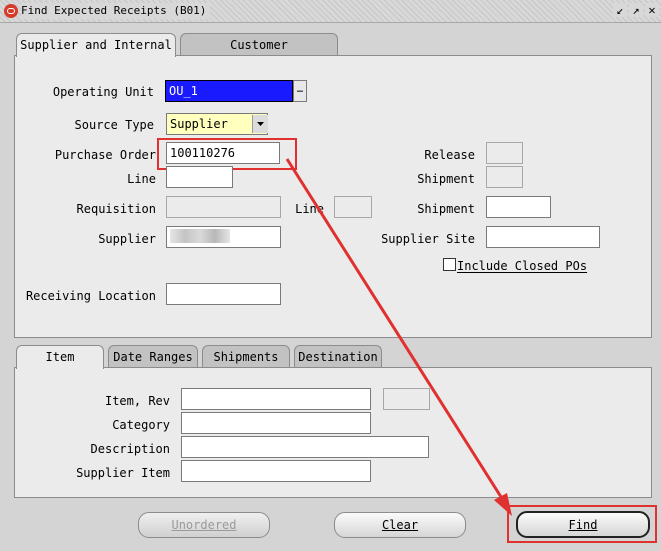 The image size is (661, 551). Describe the element at coordinates (60, 357) in the screenshot. I see `tab-item: Item` at that location.